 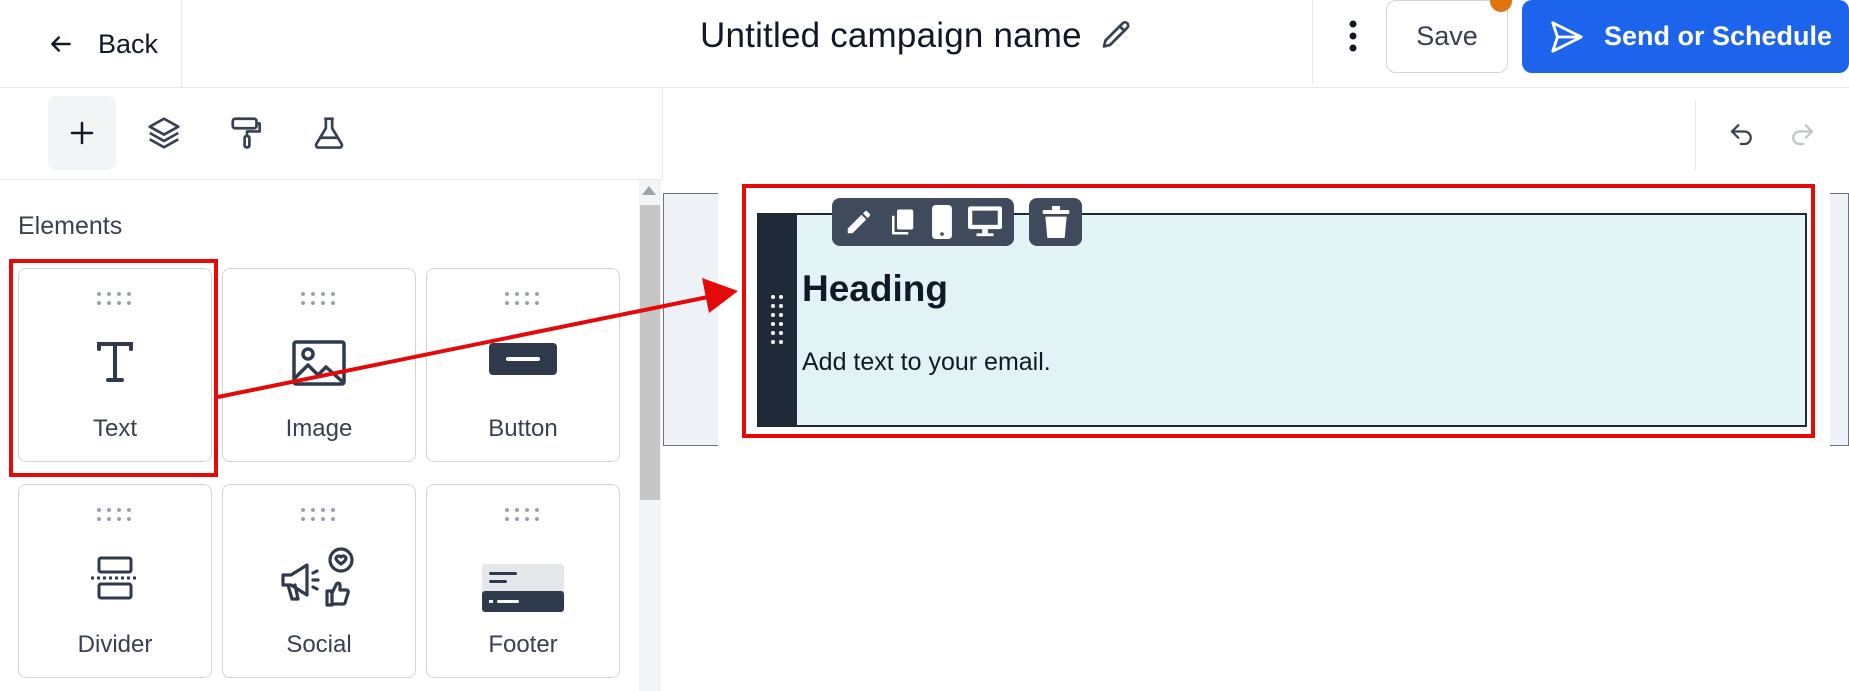 I want to click on save-button: Save, so click(x=1447, y=36).